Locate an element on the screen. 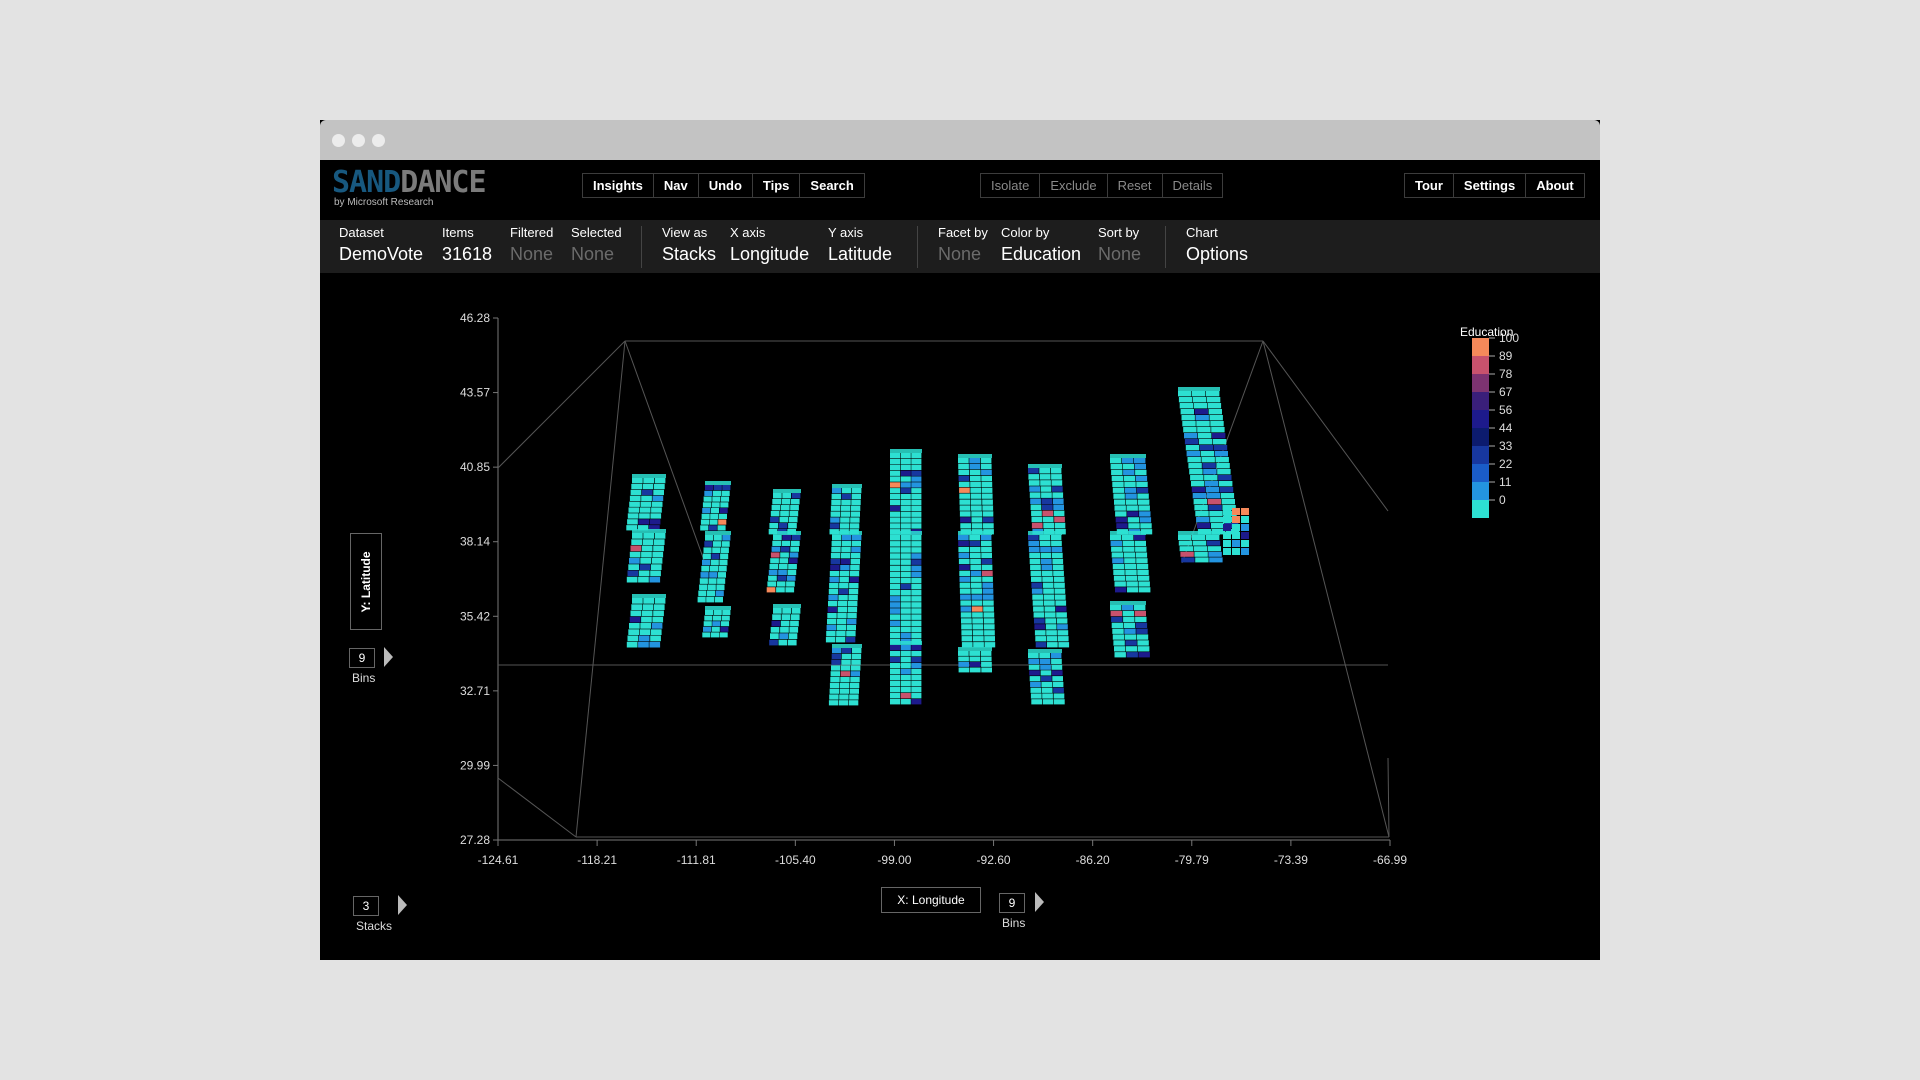  y-bins-input: 9 is located at coordinates (362, 658).